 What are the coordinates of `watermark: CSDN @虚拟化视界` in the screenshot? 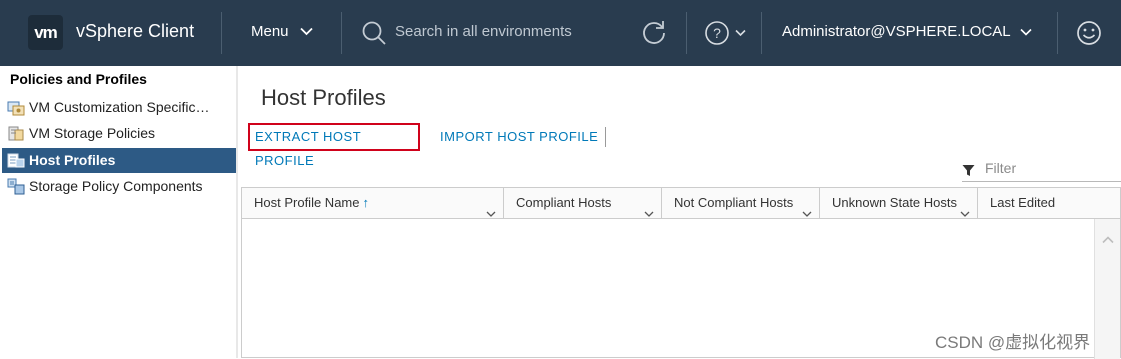 It's located at (1013, 342).